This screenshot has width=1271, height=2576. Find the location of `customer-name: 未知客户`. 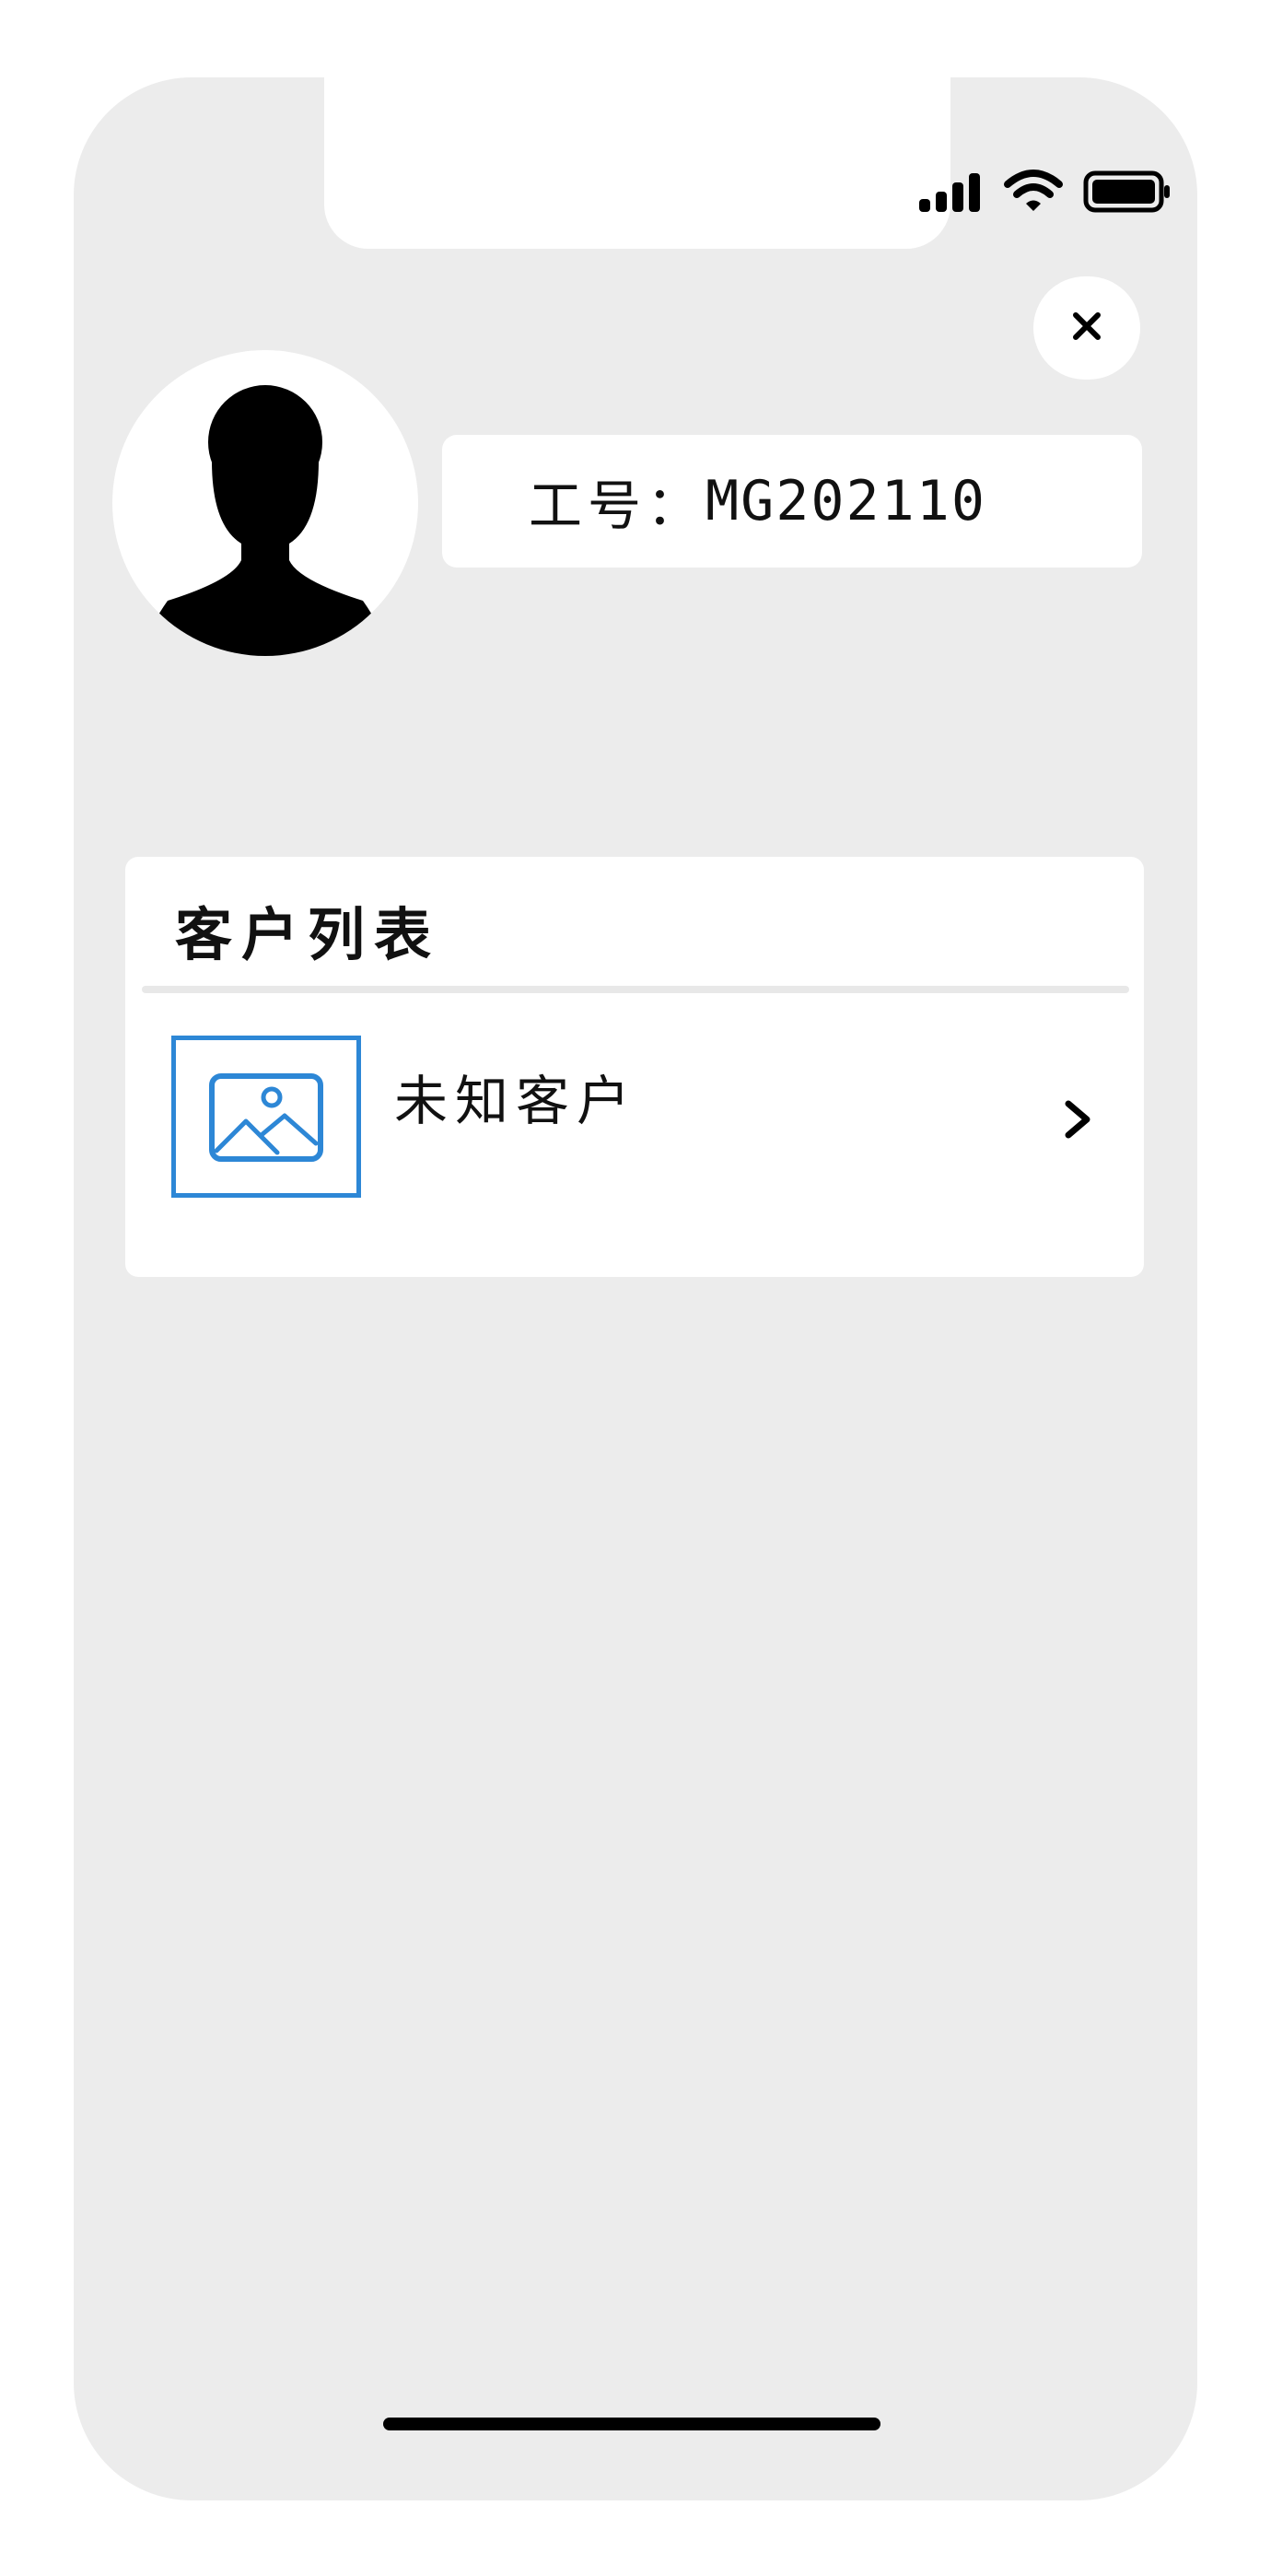

customer-name: 未知客户 is located at coordinates (516, 1101).